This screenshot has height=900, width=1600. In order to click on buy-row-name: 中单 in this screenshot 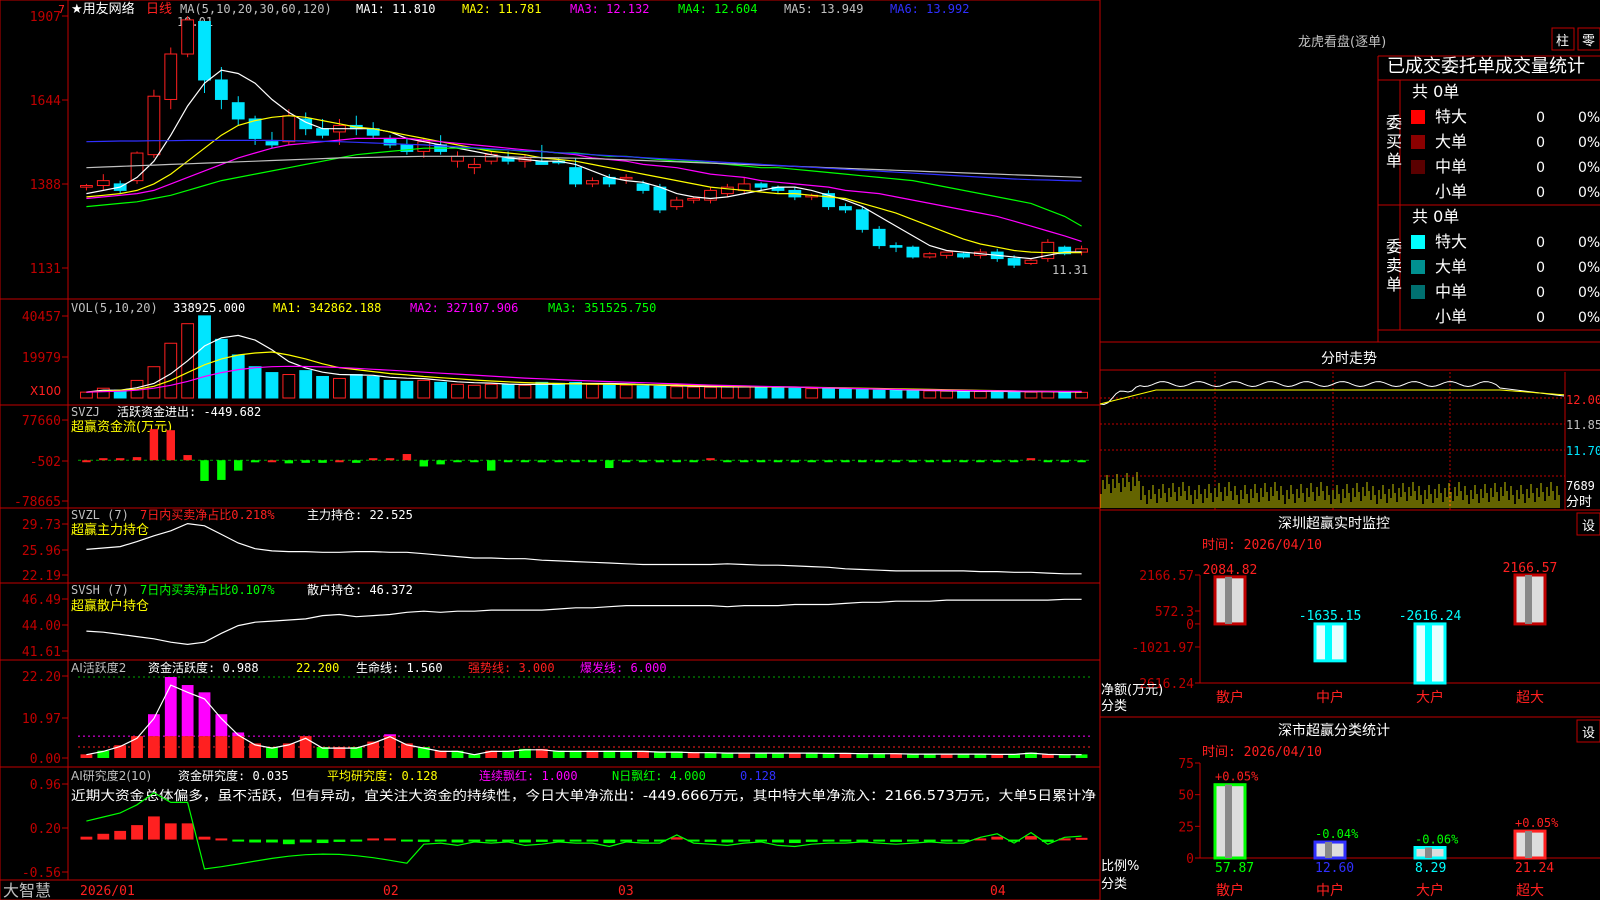, I will do `click(1451, 166)`.